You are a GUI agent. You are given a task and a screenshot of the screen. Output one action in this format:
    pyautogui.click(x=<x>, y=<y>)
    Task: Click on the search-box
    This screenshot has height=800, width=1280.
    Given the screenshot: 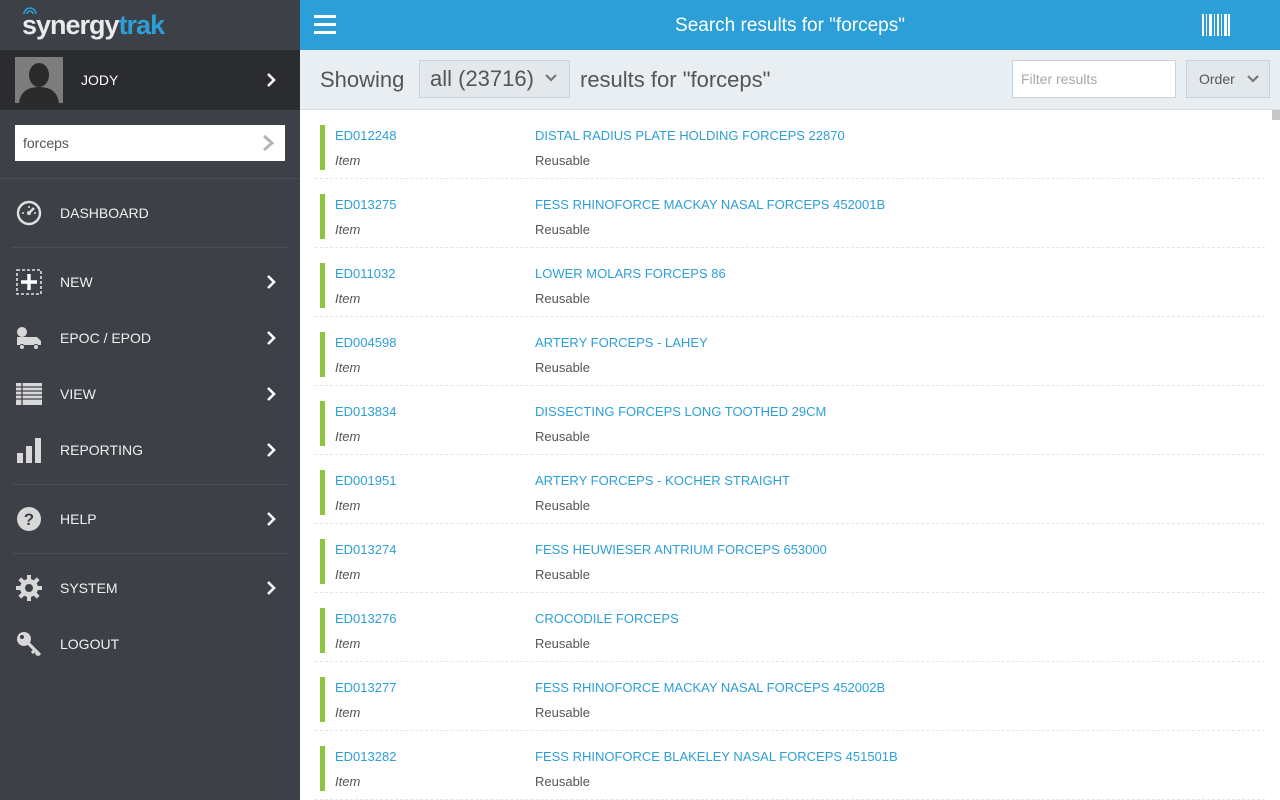 What is the action you would take?
    pyautogui.click(x=150, y=143)
    